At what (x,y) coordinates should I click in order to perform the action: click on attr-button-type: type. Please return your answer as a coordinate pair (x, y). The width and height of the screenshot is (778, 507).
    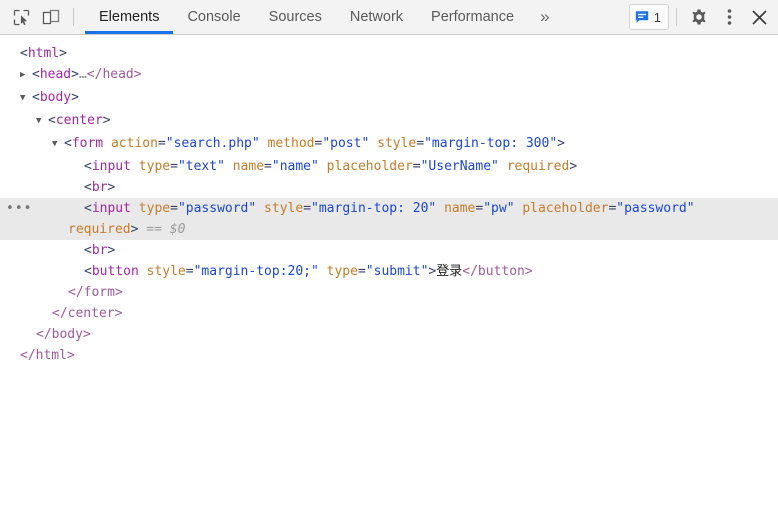
    Looking at the image, I should click on (342, 271).